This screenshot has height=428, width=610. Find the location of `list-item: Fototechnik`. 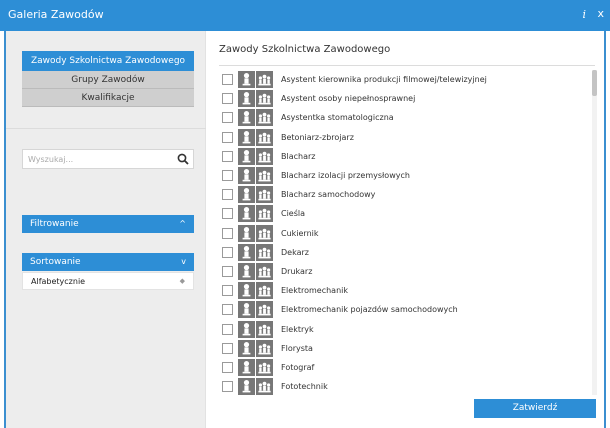

list-item: Fototechnik is located at coordinates (404, 386).